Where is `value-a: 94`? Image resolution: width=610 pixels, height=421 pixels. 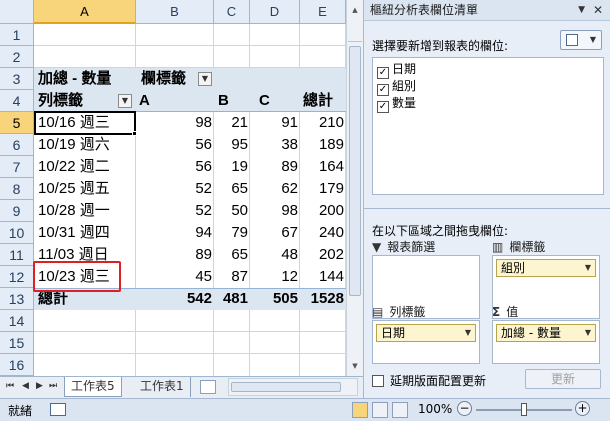 value-a: 94 is located at coordinates (174, 233).